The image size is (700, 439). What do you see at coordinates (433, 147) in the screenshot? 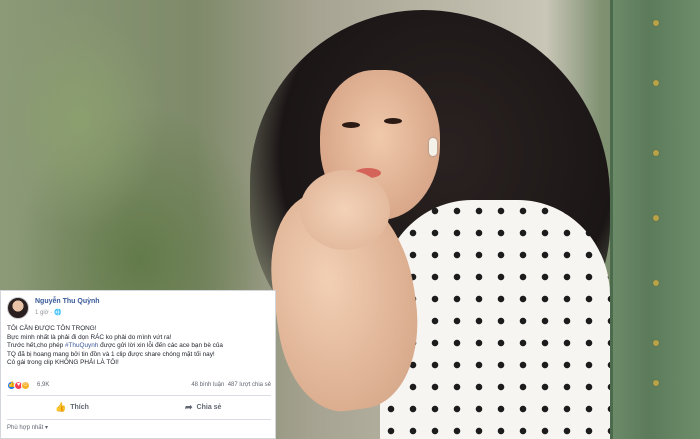
I see `earring` at bounding box center [433, 147].